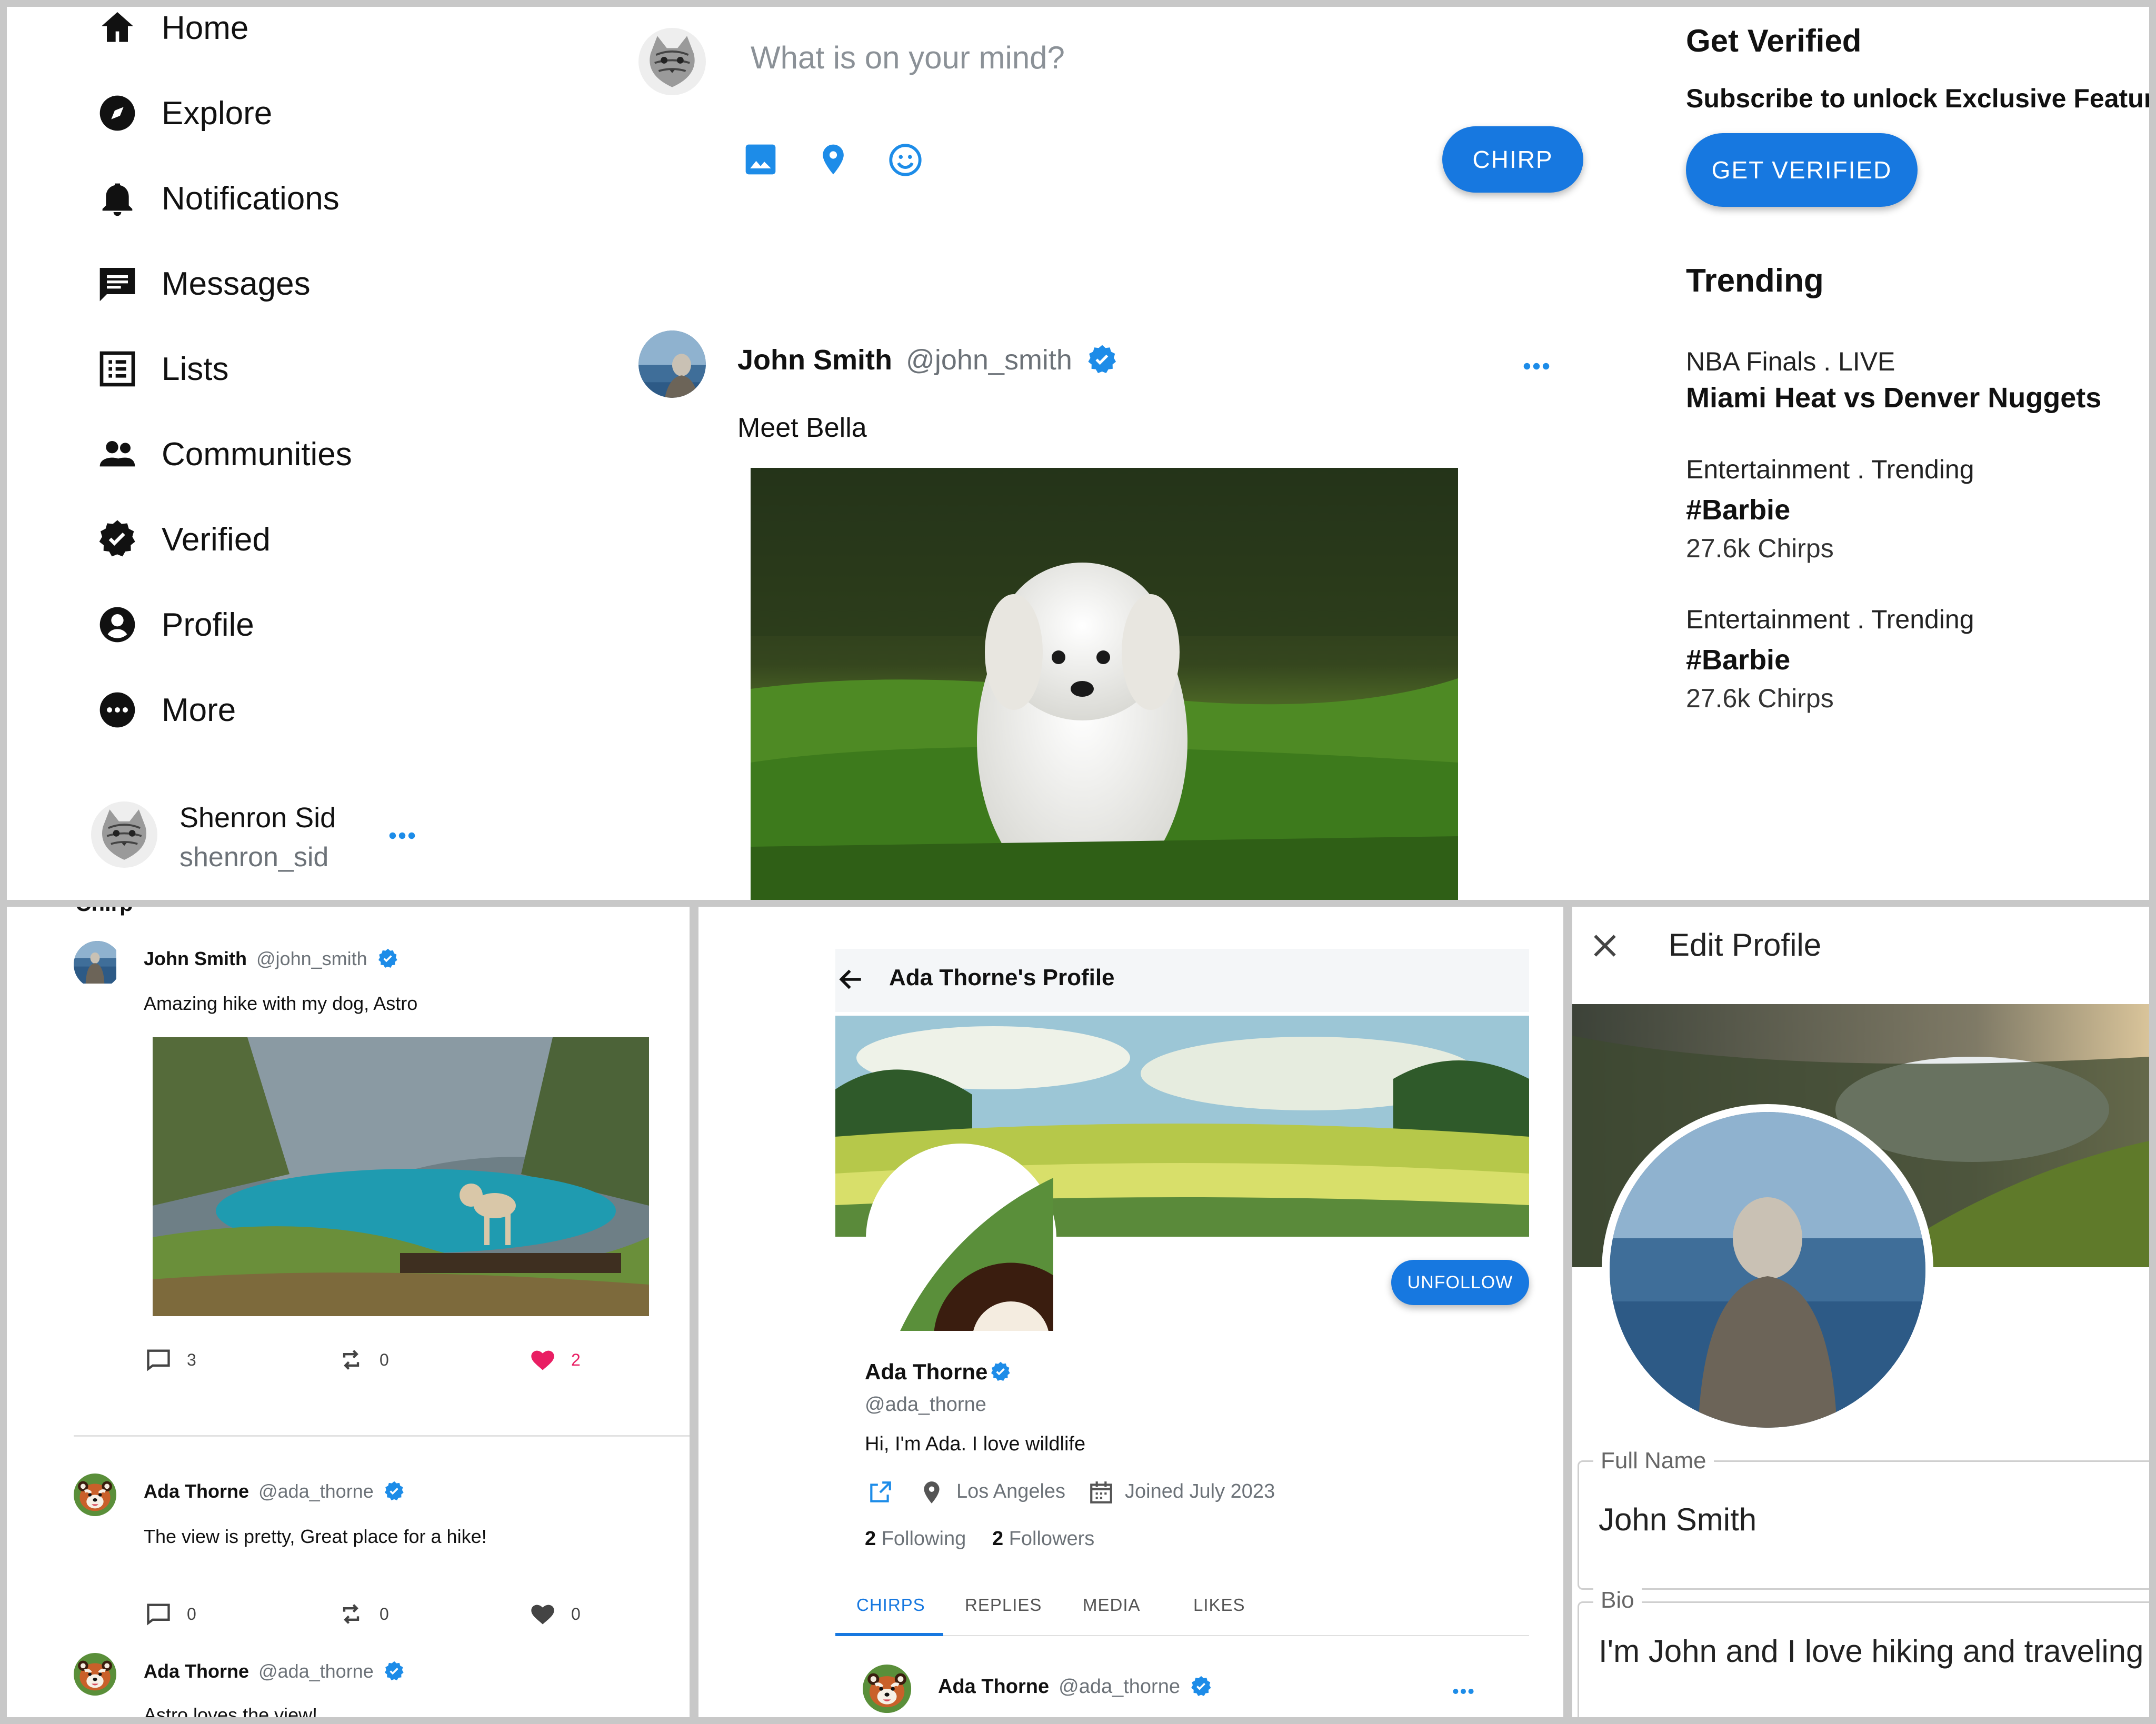 This screenshot has width=2156, height=1724. Describe the element at coordinates (183, 539) in the screenshot. I see `nav-verified: Verified` at that location.